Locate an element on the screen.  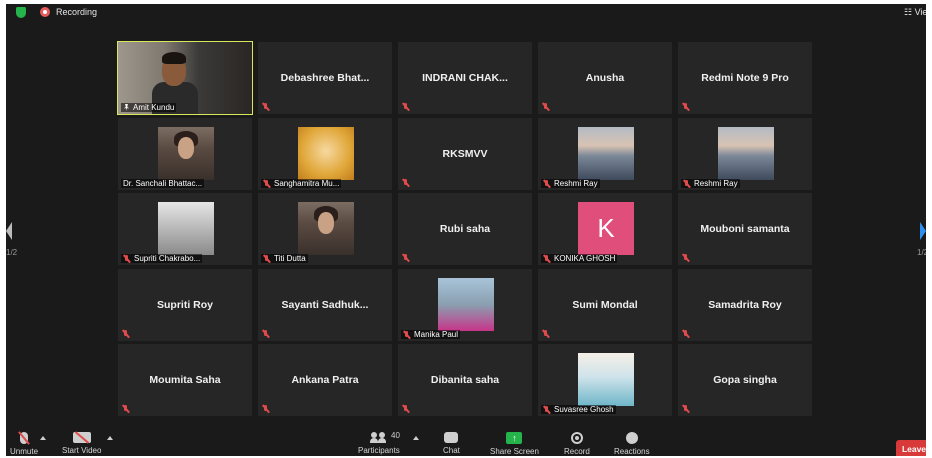
participant-name: Ankana Patra is located at coordinates (325, 380).